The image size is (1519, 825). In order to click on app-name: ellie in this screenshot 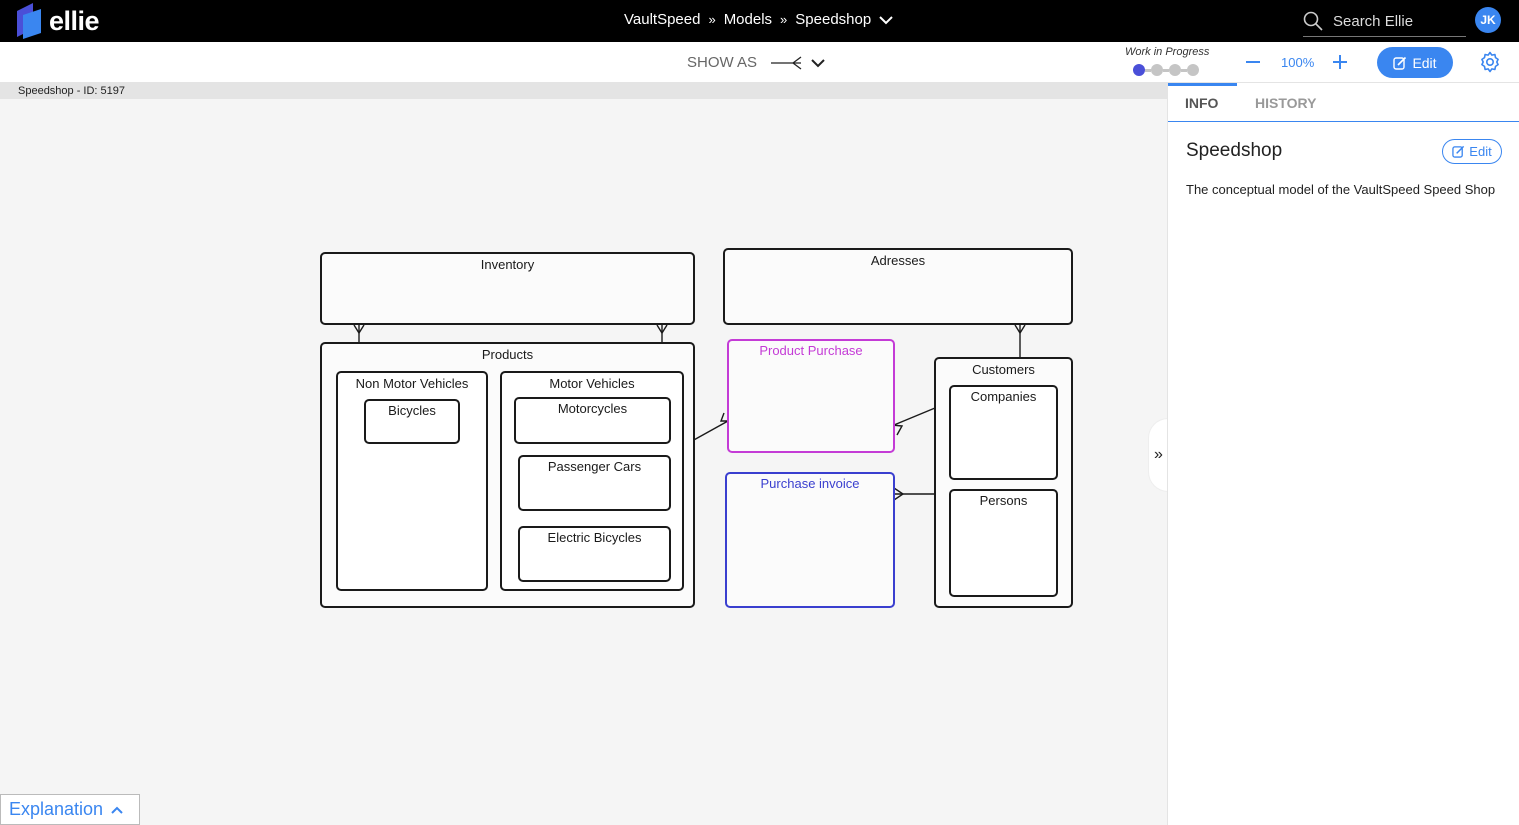, I will do `click(74, 20)`.